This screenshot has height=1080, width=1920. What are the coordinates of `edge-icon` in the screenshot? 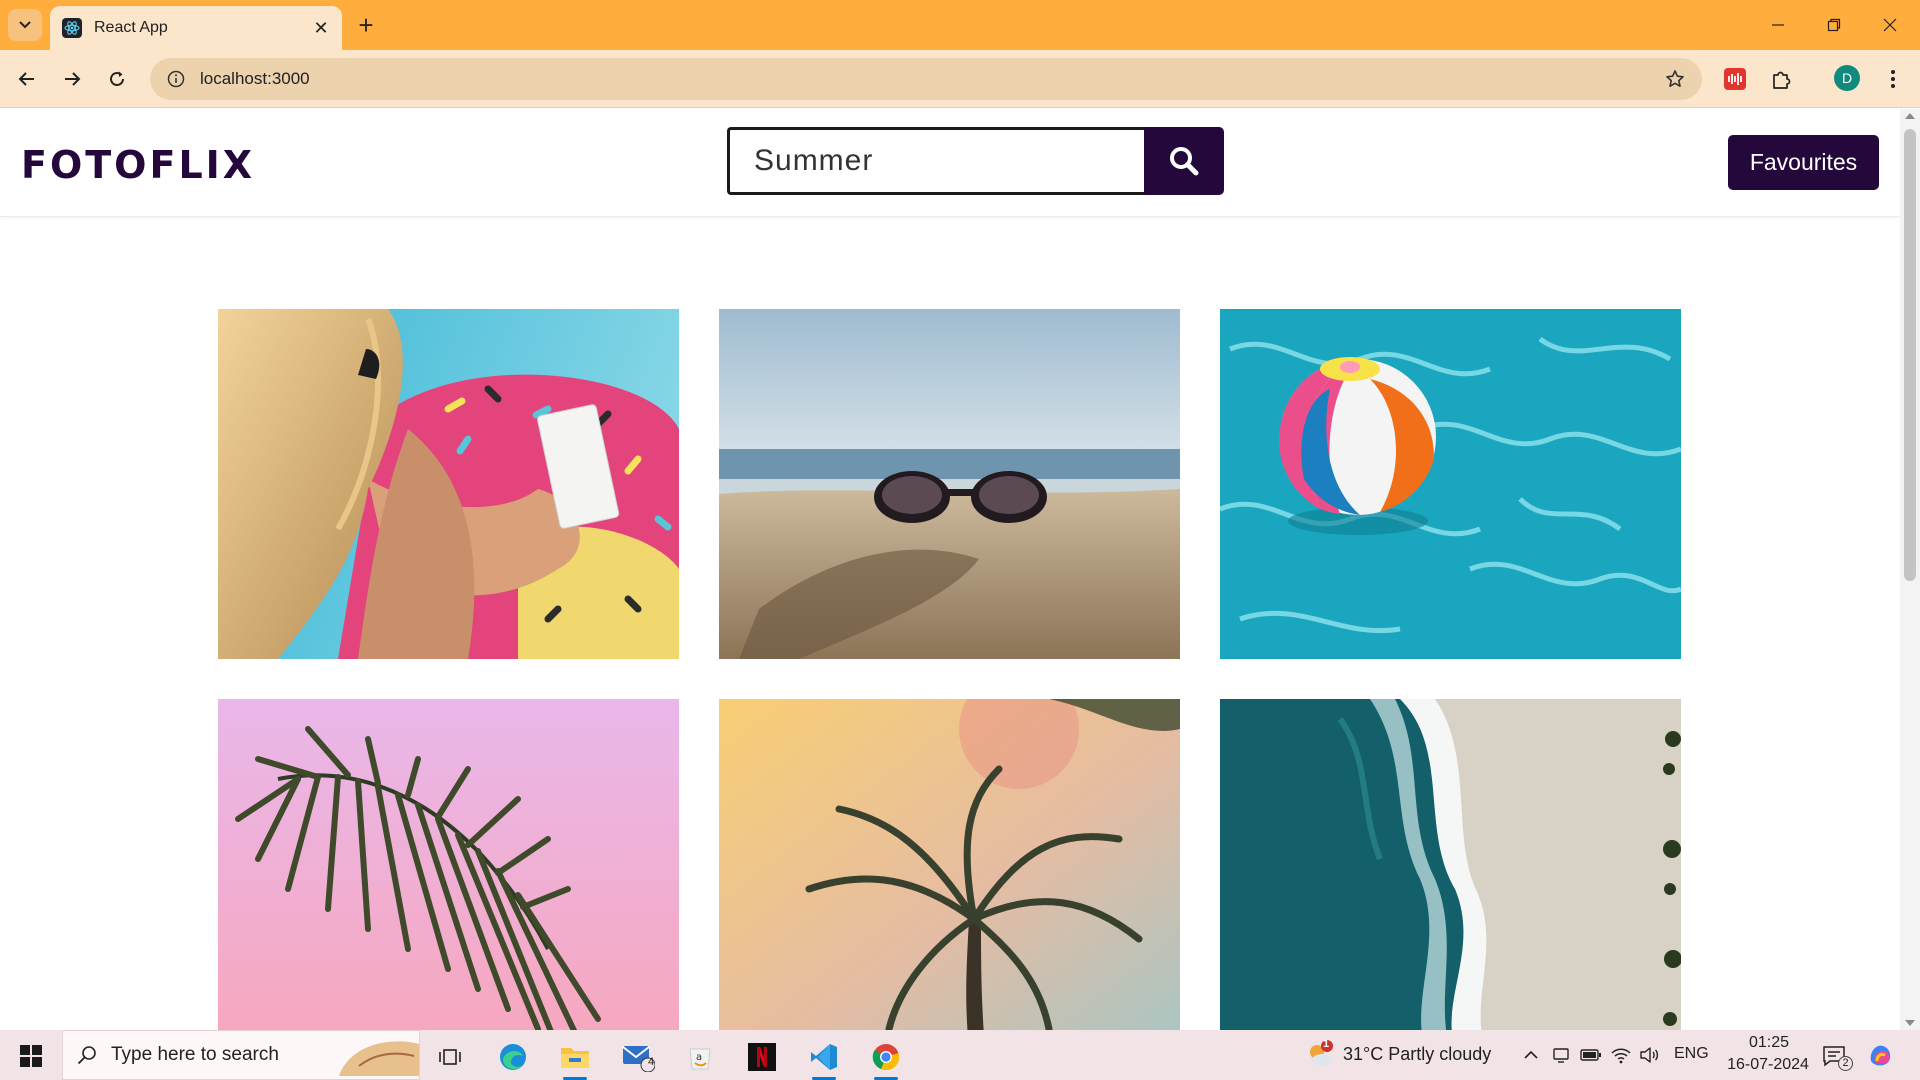 It's located at (513, 1057).